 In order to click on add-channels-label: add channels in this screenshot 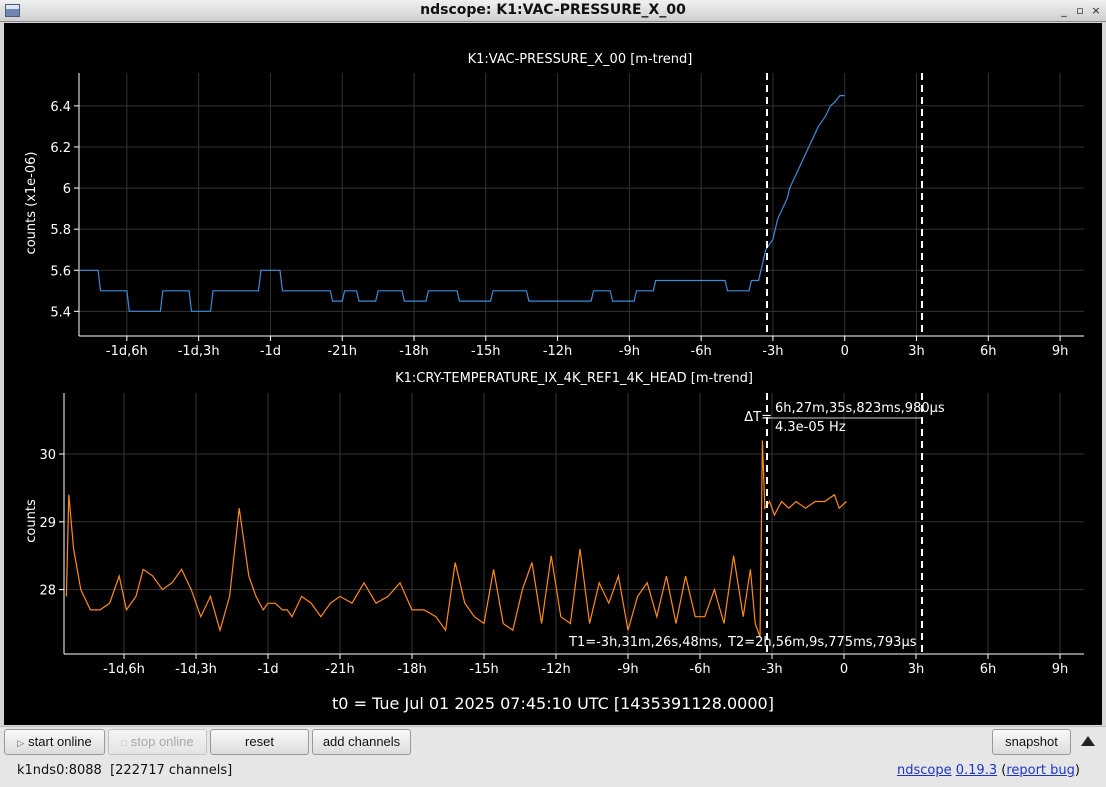, I will do `click(361, 741)`.